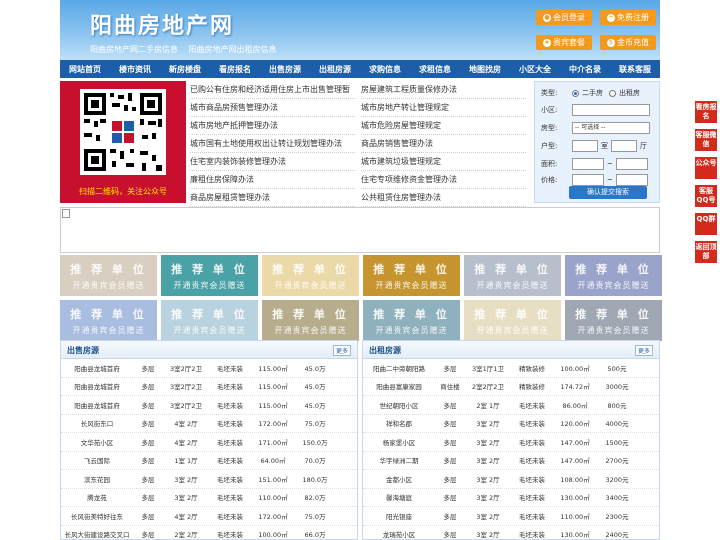 The width and height of the screenshot is (720, 540). What do you see at coordinates (631, 180) in the screenshot?
I see `price-max-input` at bounding box center [631, 180].